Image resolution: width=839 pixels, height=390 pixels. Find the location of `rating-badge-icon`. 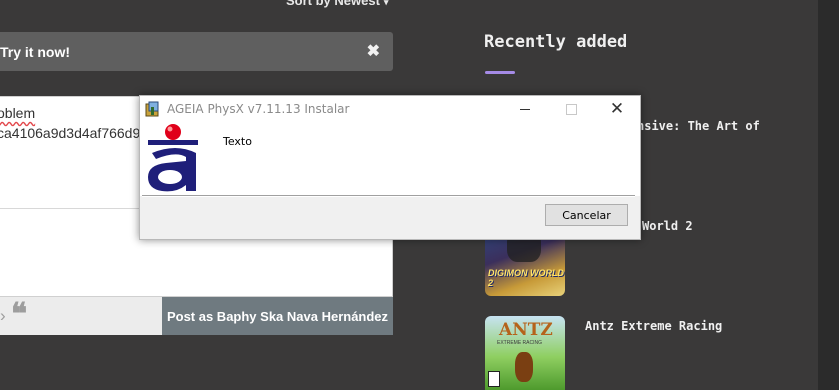

rating-badge-icon is located at coordinates (494, 379).